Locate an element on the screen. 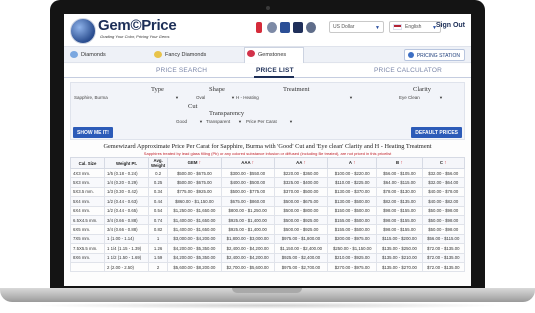 This screenshot has height=313, width=535. table-cell: $150.00 - $500.00 is located at coordinates (352, 210).